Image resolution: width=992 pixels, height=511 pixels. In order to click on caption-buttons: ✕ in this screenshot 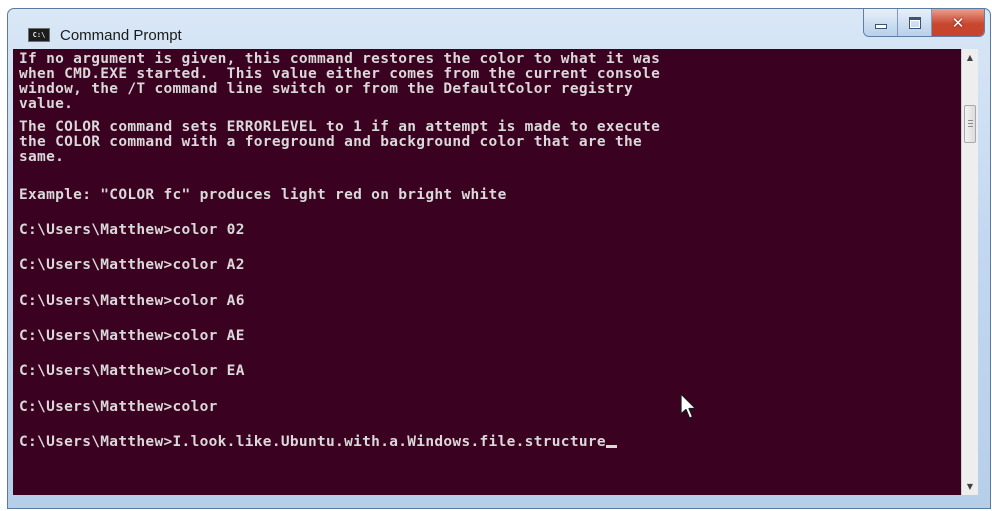, I will do `click(924, 23)`.